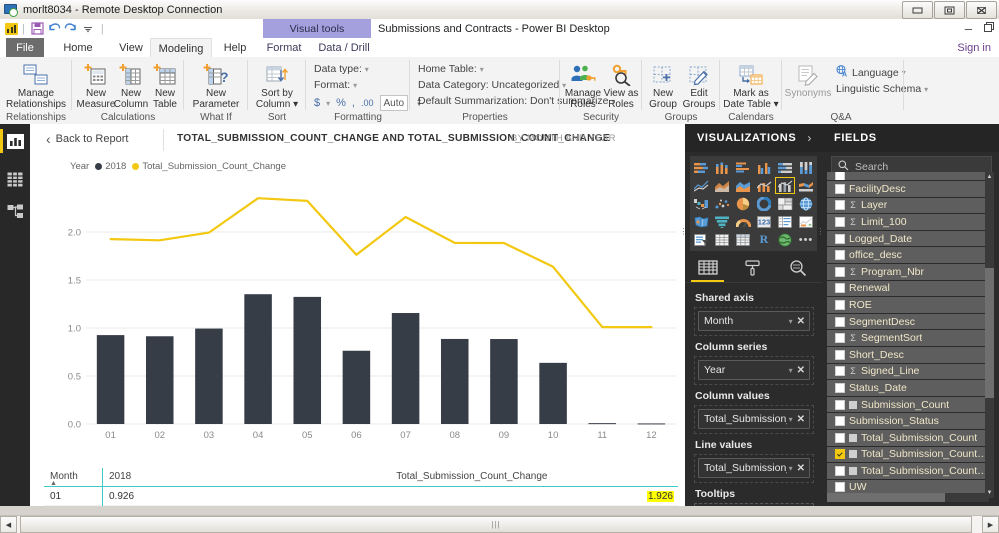  I want to click on fields-vertical-scrollbar: ▲ ▼, so click(989, 335).